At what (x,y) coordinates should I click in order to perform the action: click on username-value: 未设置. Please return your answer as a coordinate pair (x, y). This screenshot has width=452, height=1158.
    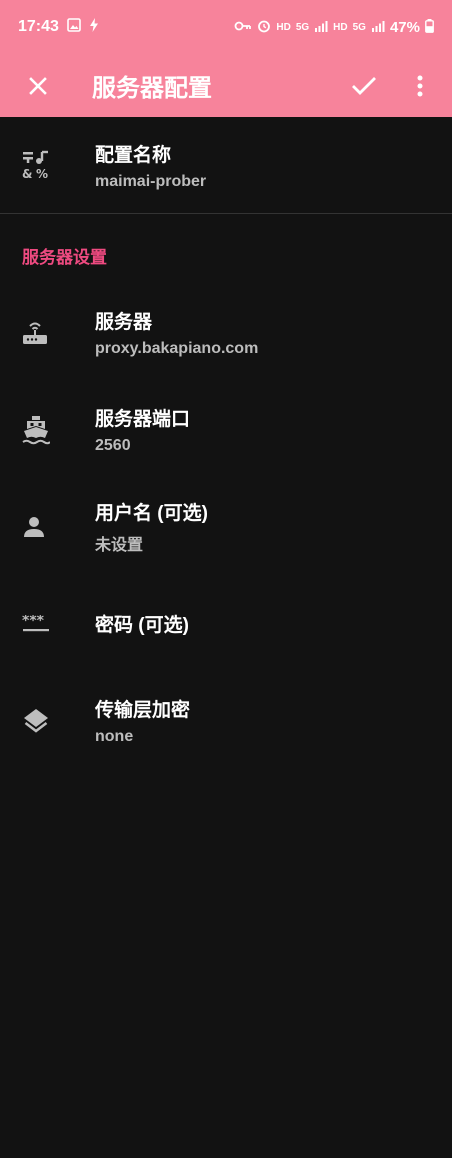
    Looking at the image, I should click on (119, 545).